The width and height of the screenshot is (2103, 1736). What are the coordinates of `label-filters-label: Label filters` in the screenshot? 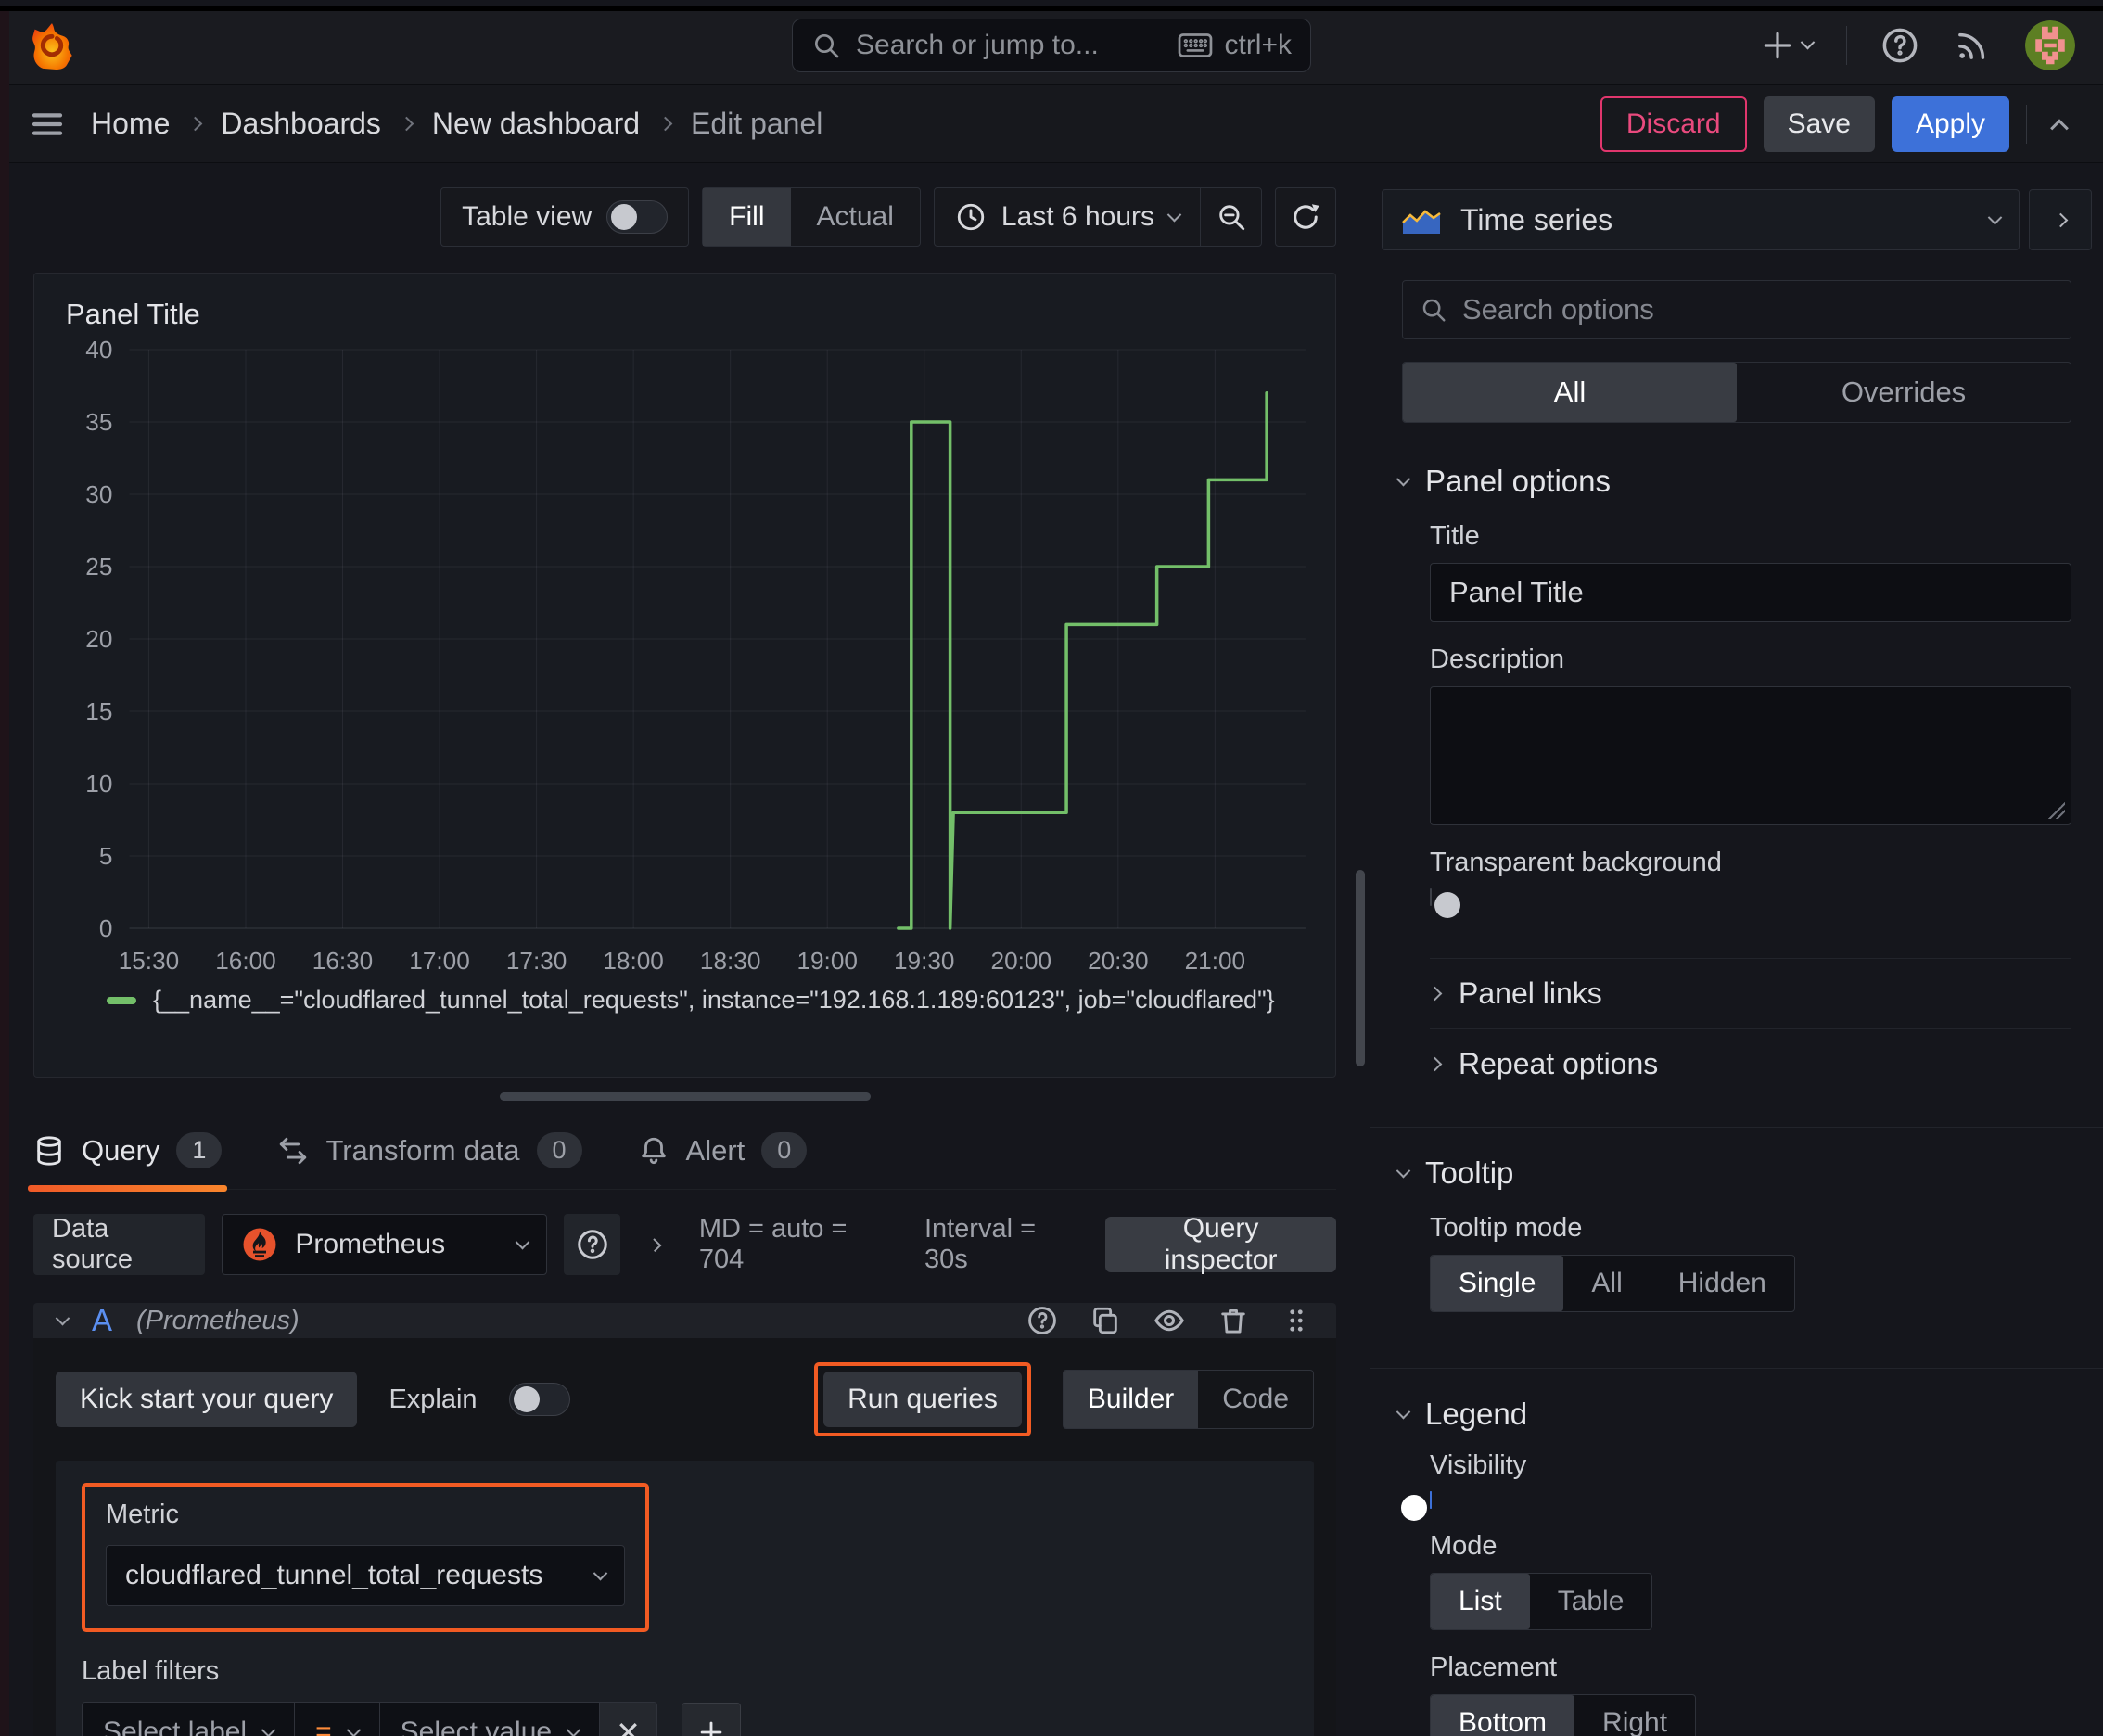 It's located at (151, 1671).